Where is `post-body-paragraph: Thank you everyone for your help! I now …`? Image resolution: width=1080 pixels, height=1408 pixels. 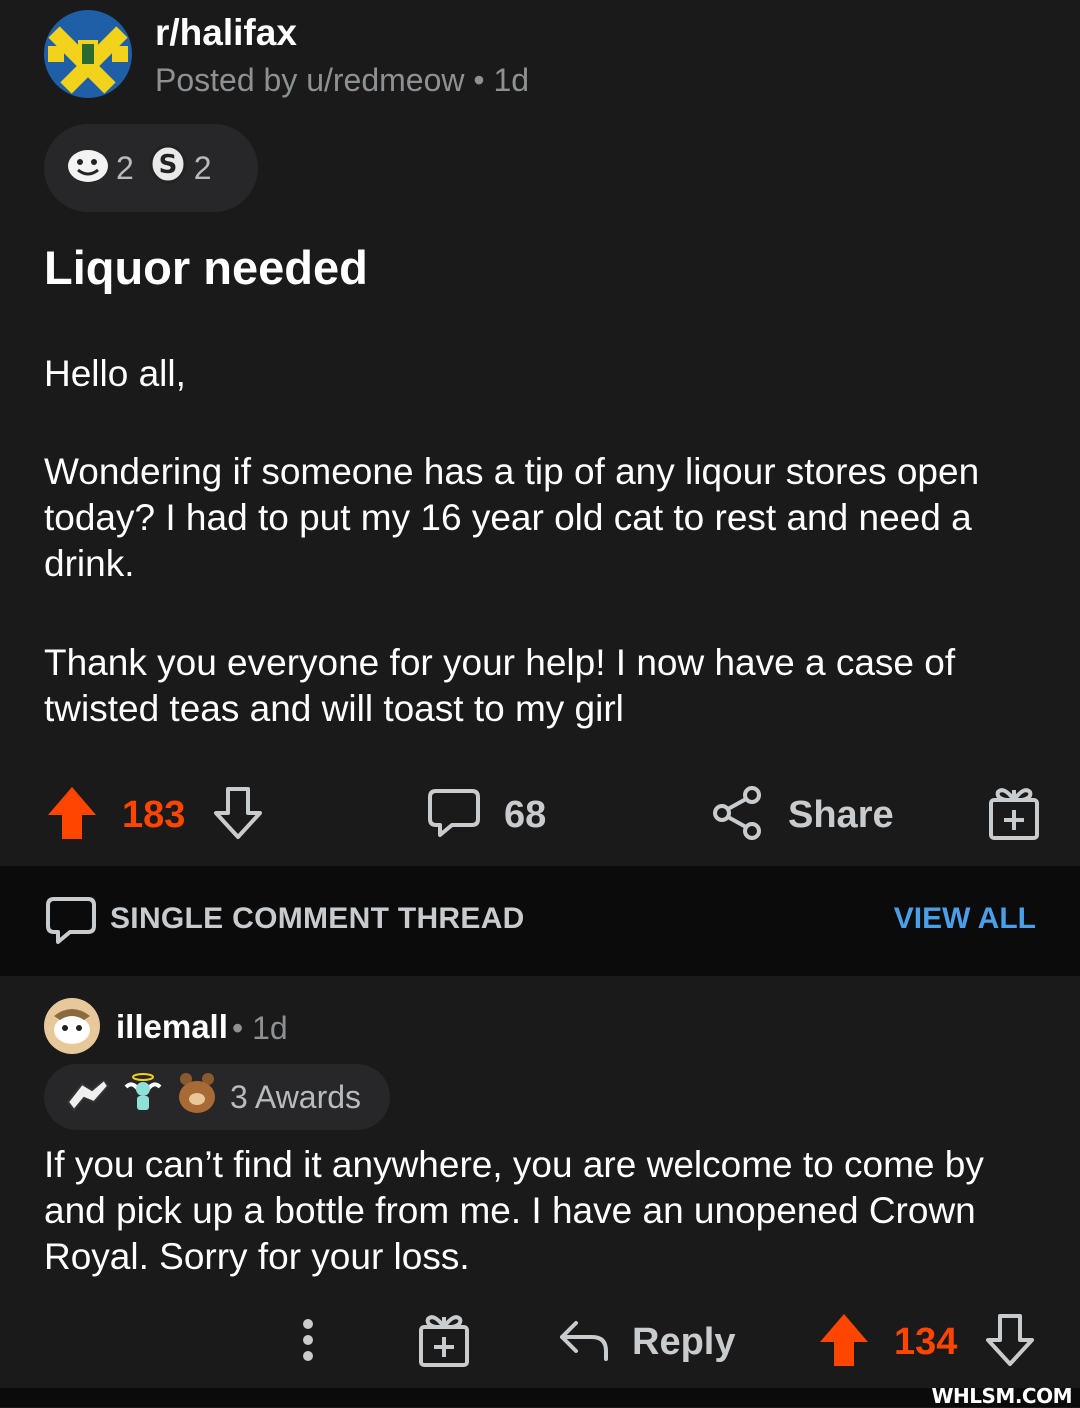
post-body-paragraph: Thank you everyone for your help! I now … is located at coordinates (500, 685).